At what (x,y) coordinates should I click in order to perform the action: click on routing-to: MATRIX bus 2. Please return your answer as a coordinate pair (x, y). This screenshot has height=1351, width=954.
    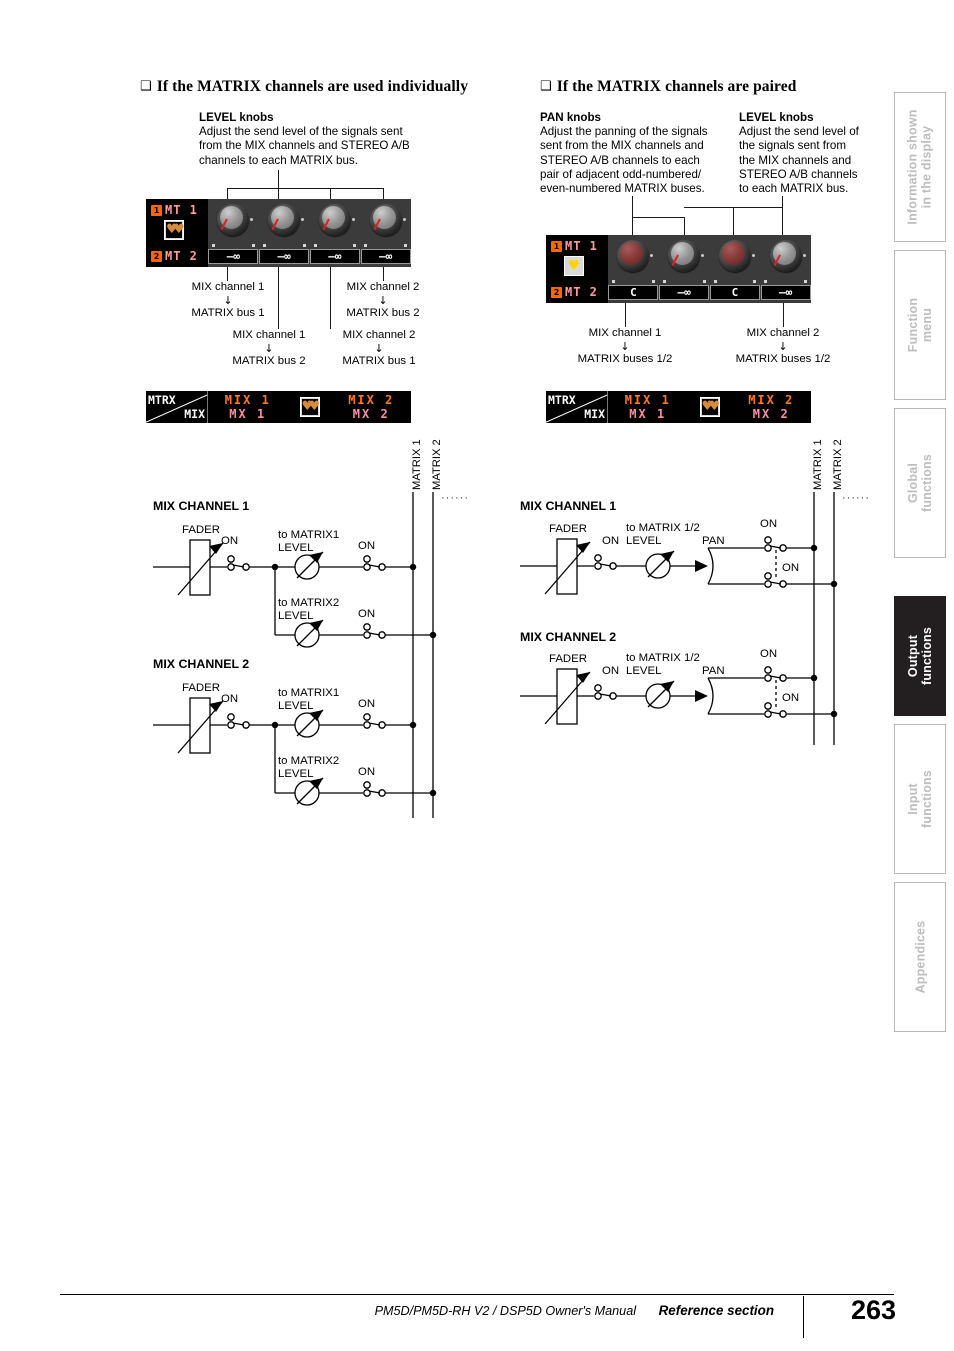
    Looking at the image, I should click on (269, 360).